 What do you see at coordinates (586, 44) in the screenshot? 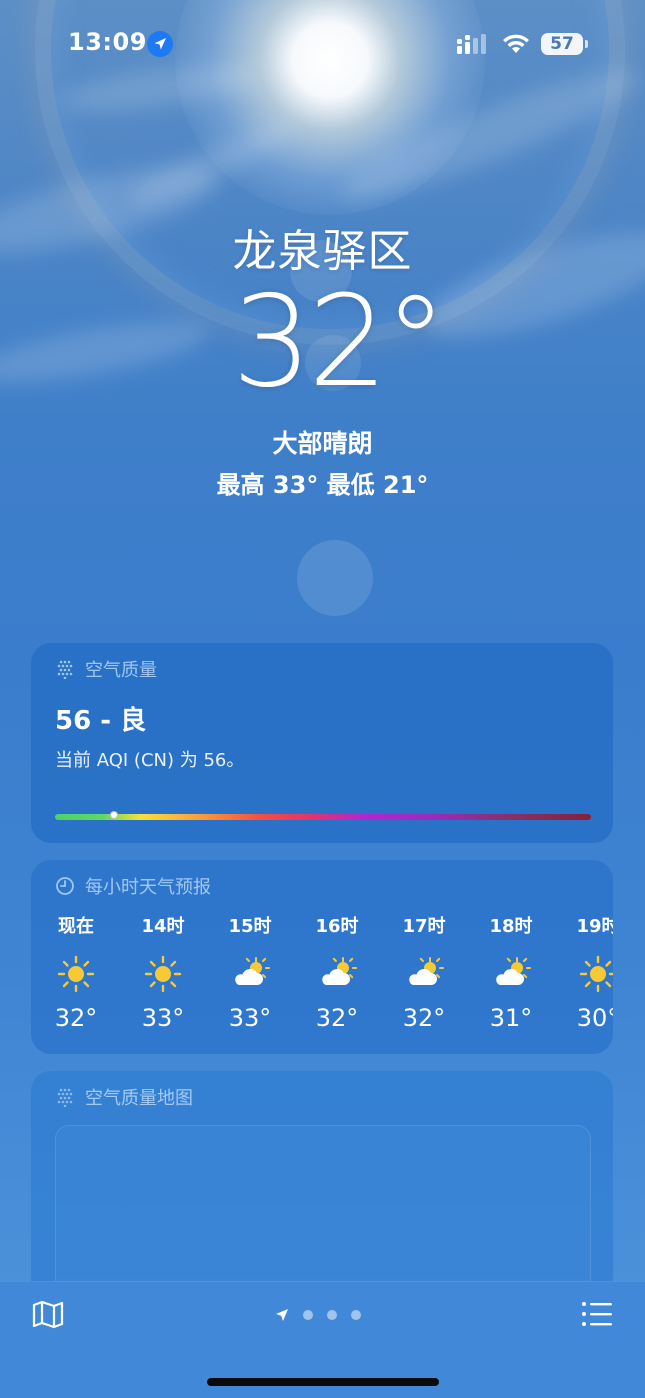
I see `battery-tip` at bounding box center [586, 44].